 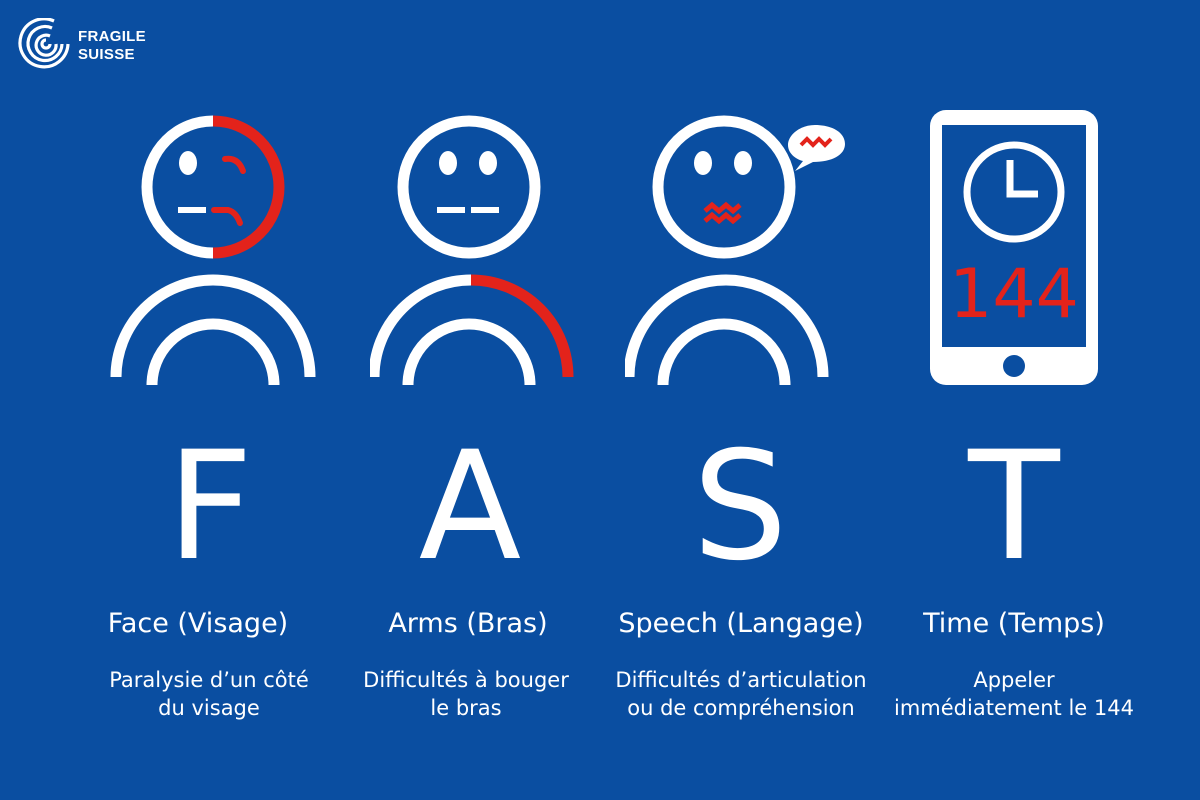 I want to click on title-time: Time (Temps), so click(x=1014, y=623).